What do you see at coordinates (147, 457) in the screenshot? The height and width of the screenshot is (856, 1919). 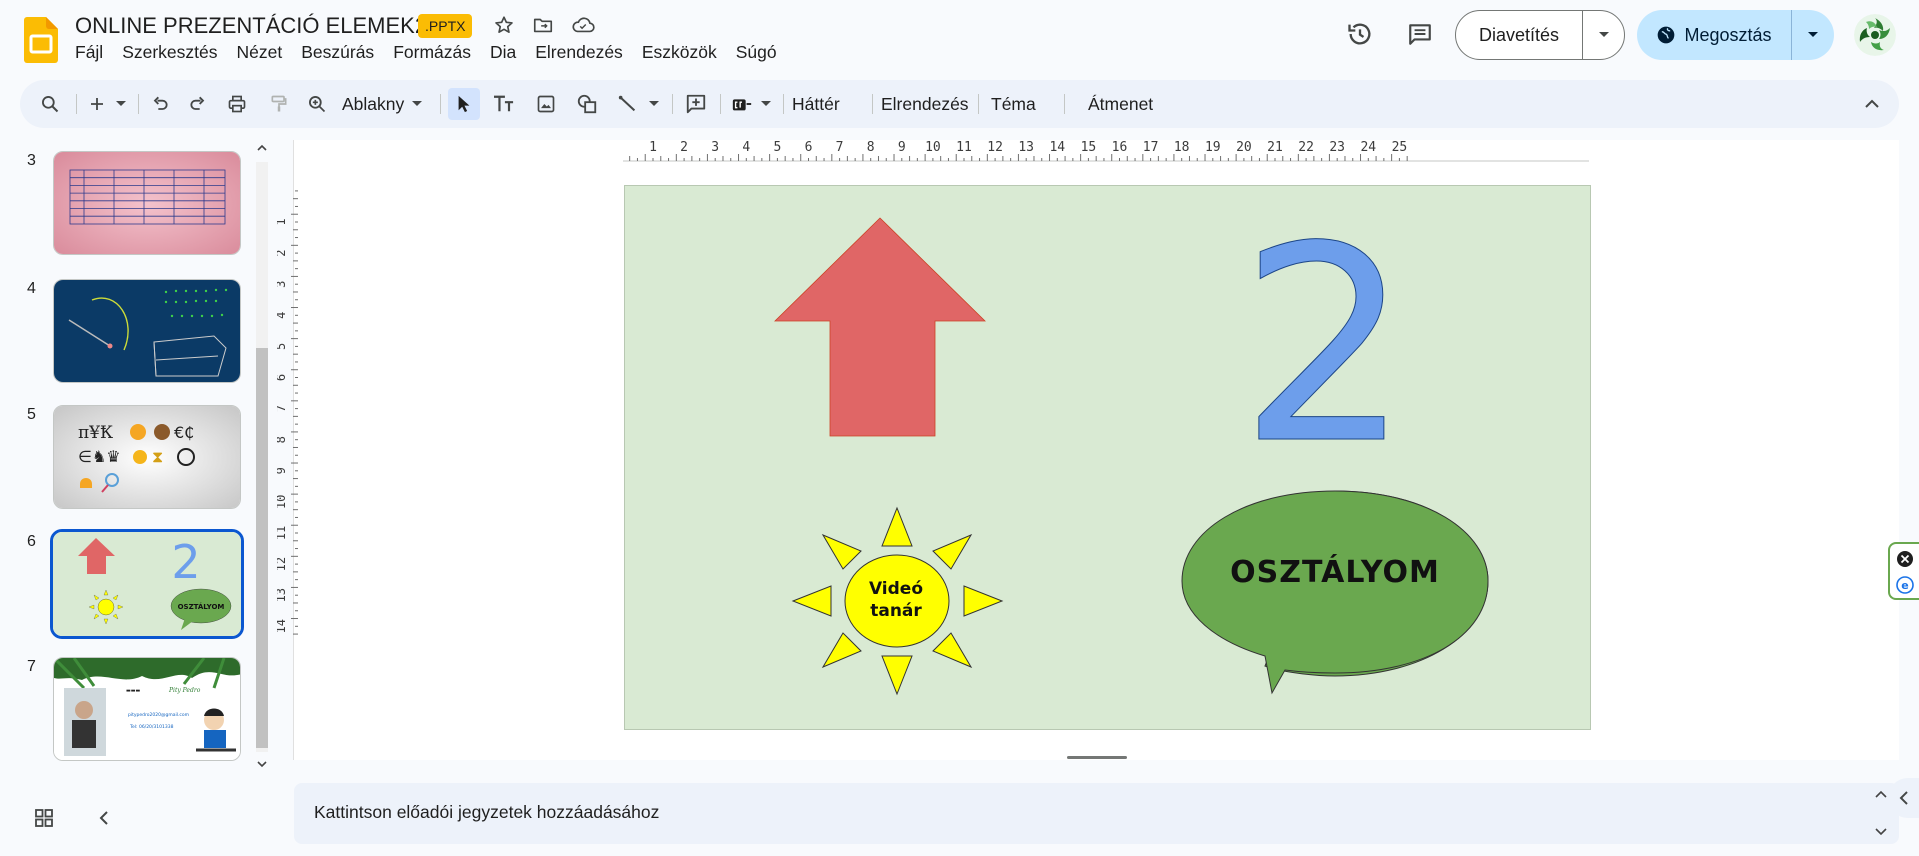 I see `slide-thumbnail-5: π¥Ꝁ €₵ ∈♞♛ ⧗` at bounding box center [147, 457].